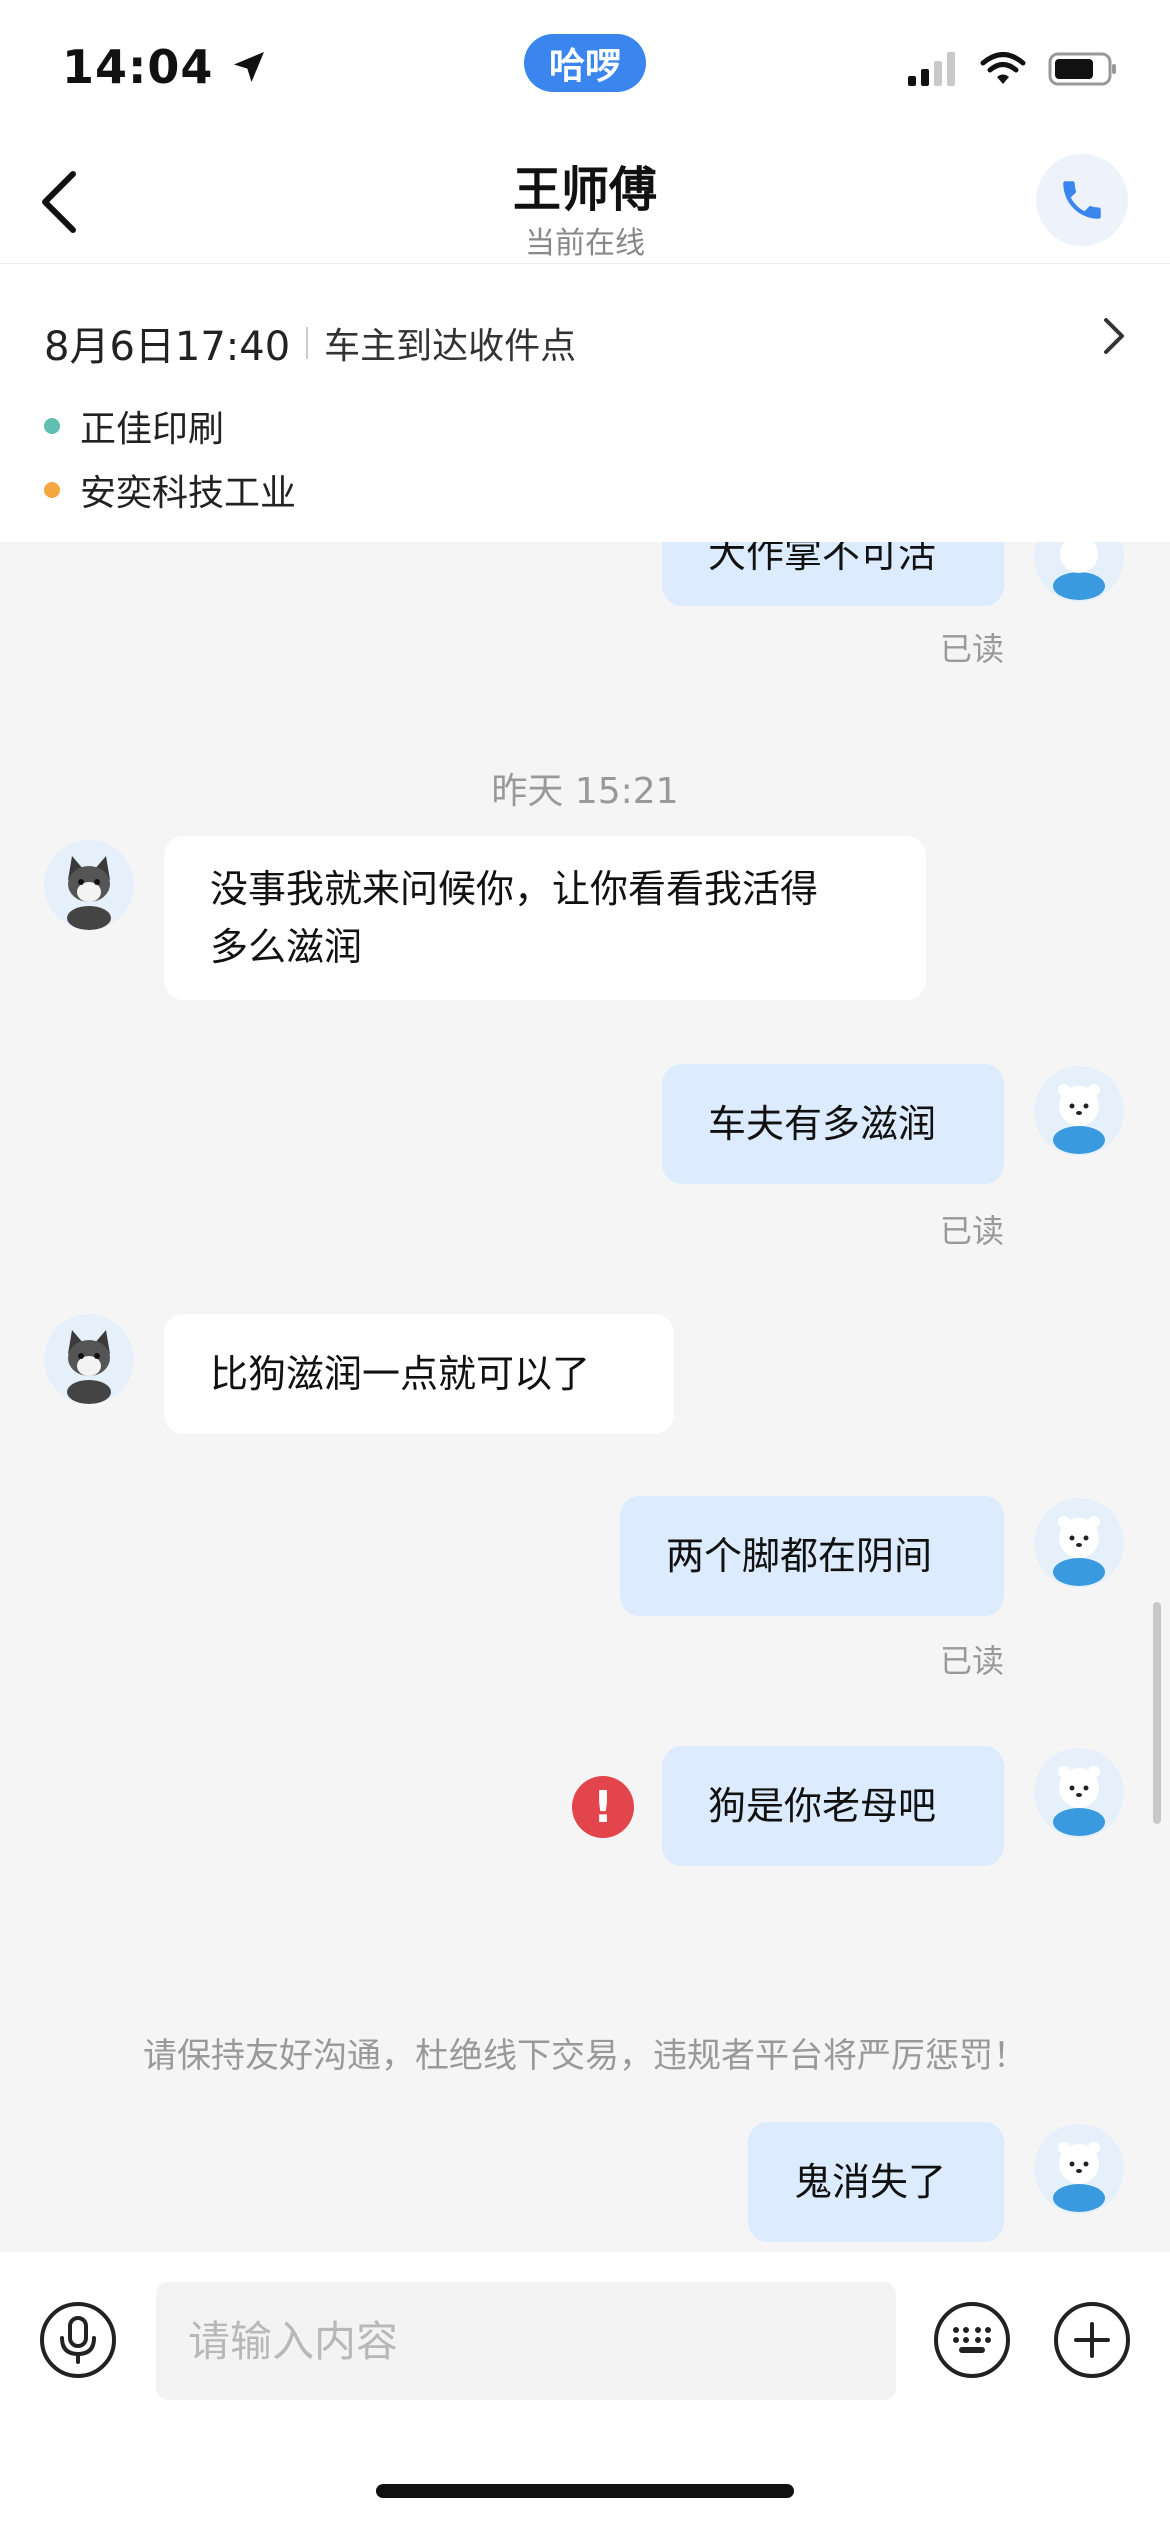  I want to click on online-status: 当前在线, so click(585, 243).